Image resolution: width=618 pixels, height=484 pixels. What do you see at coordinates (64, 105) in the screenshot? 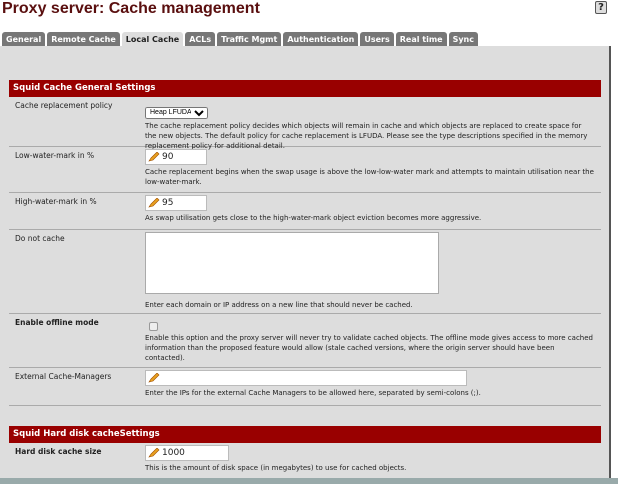
I see `label: Cache replacement policy` at bounding box center [64, 105].